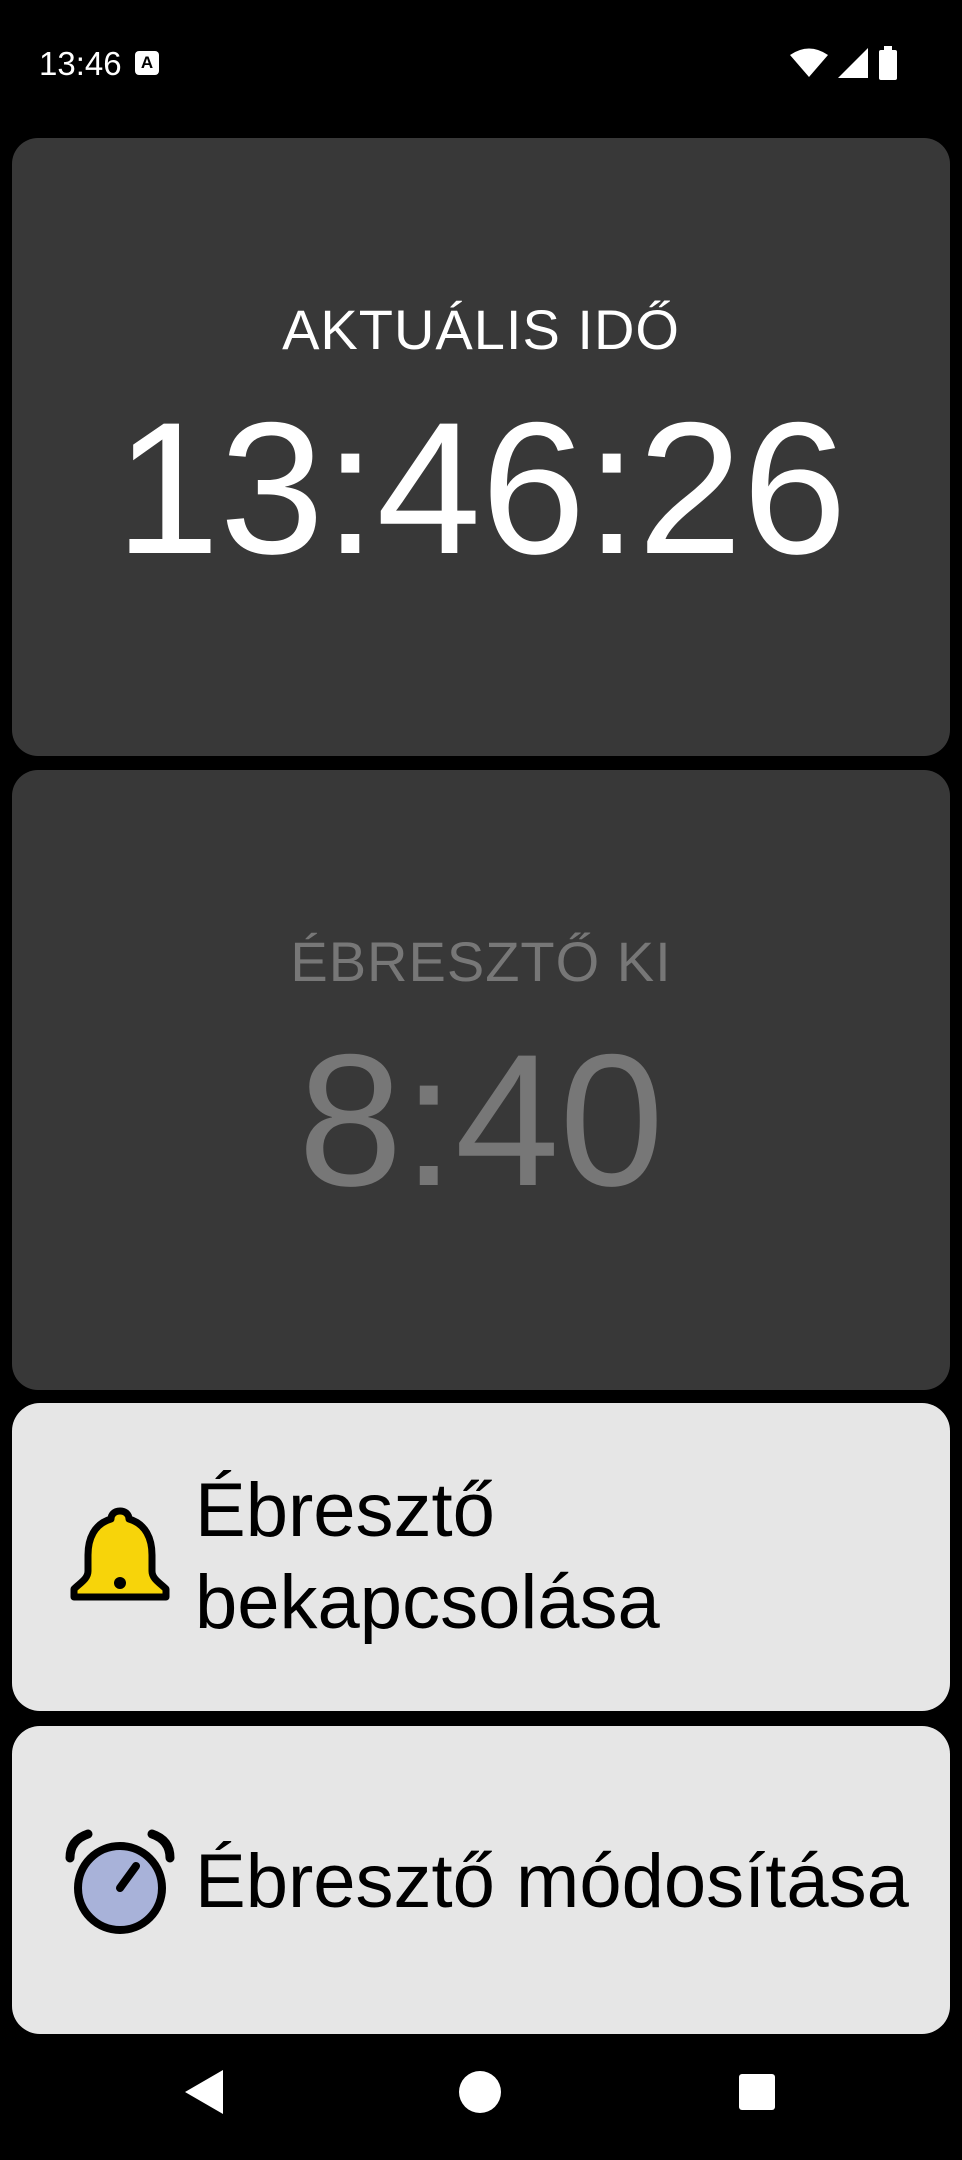 The width and height of the screenshot is (962, 2160). What do you see at coordinates (427, 1556) in the screenshot?
I see `enable-alarm-label: Ébresztő bekapcsolása` at bounding box center [427, 1556].